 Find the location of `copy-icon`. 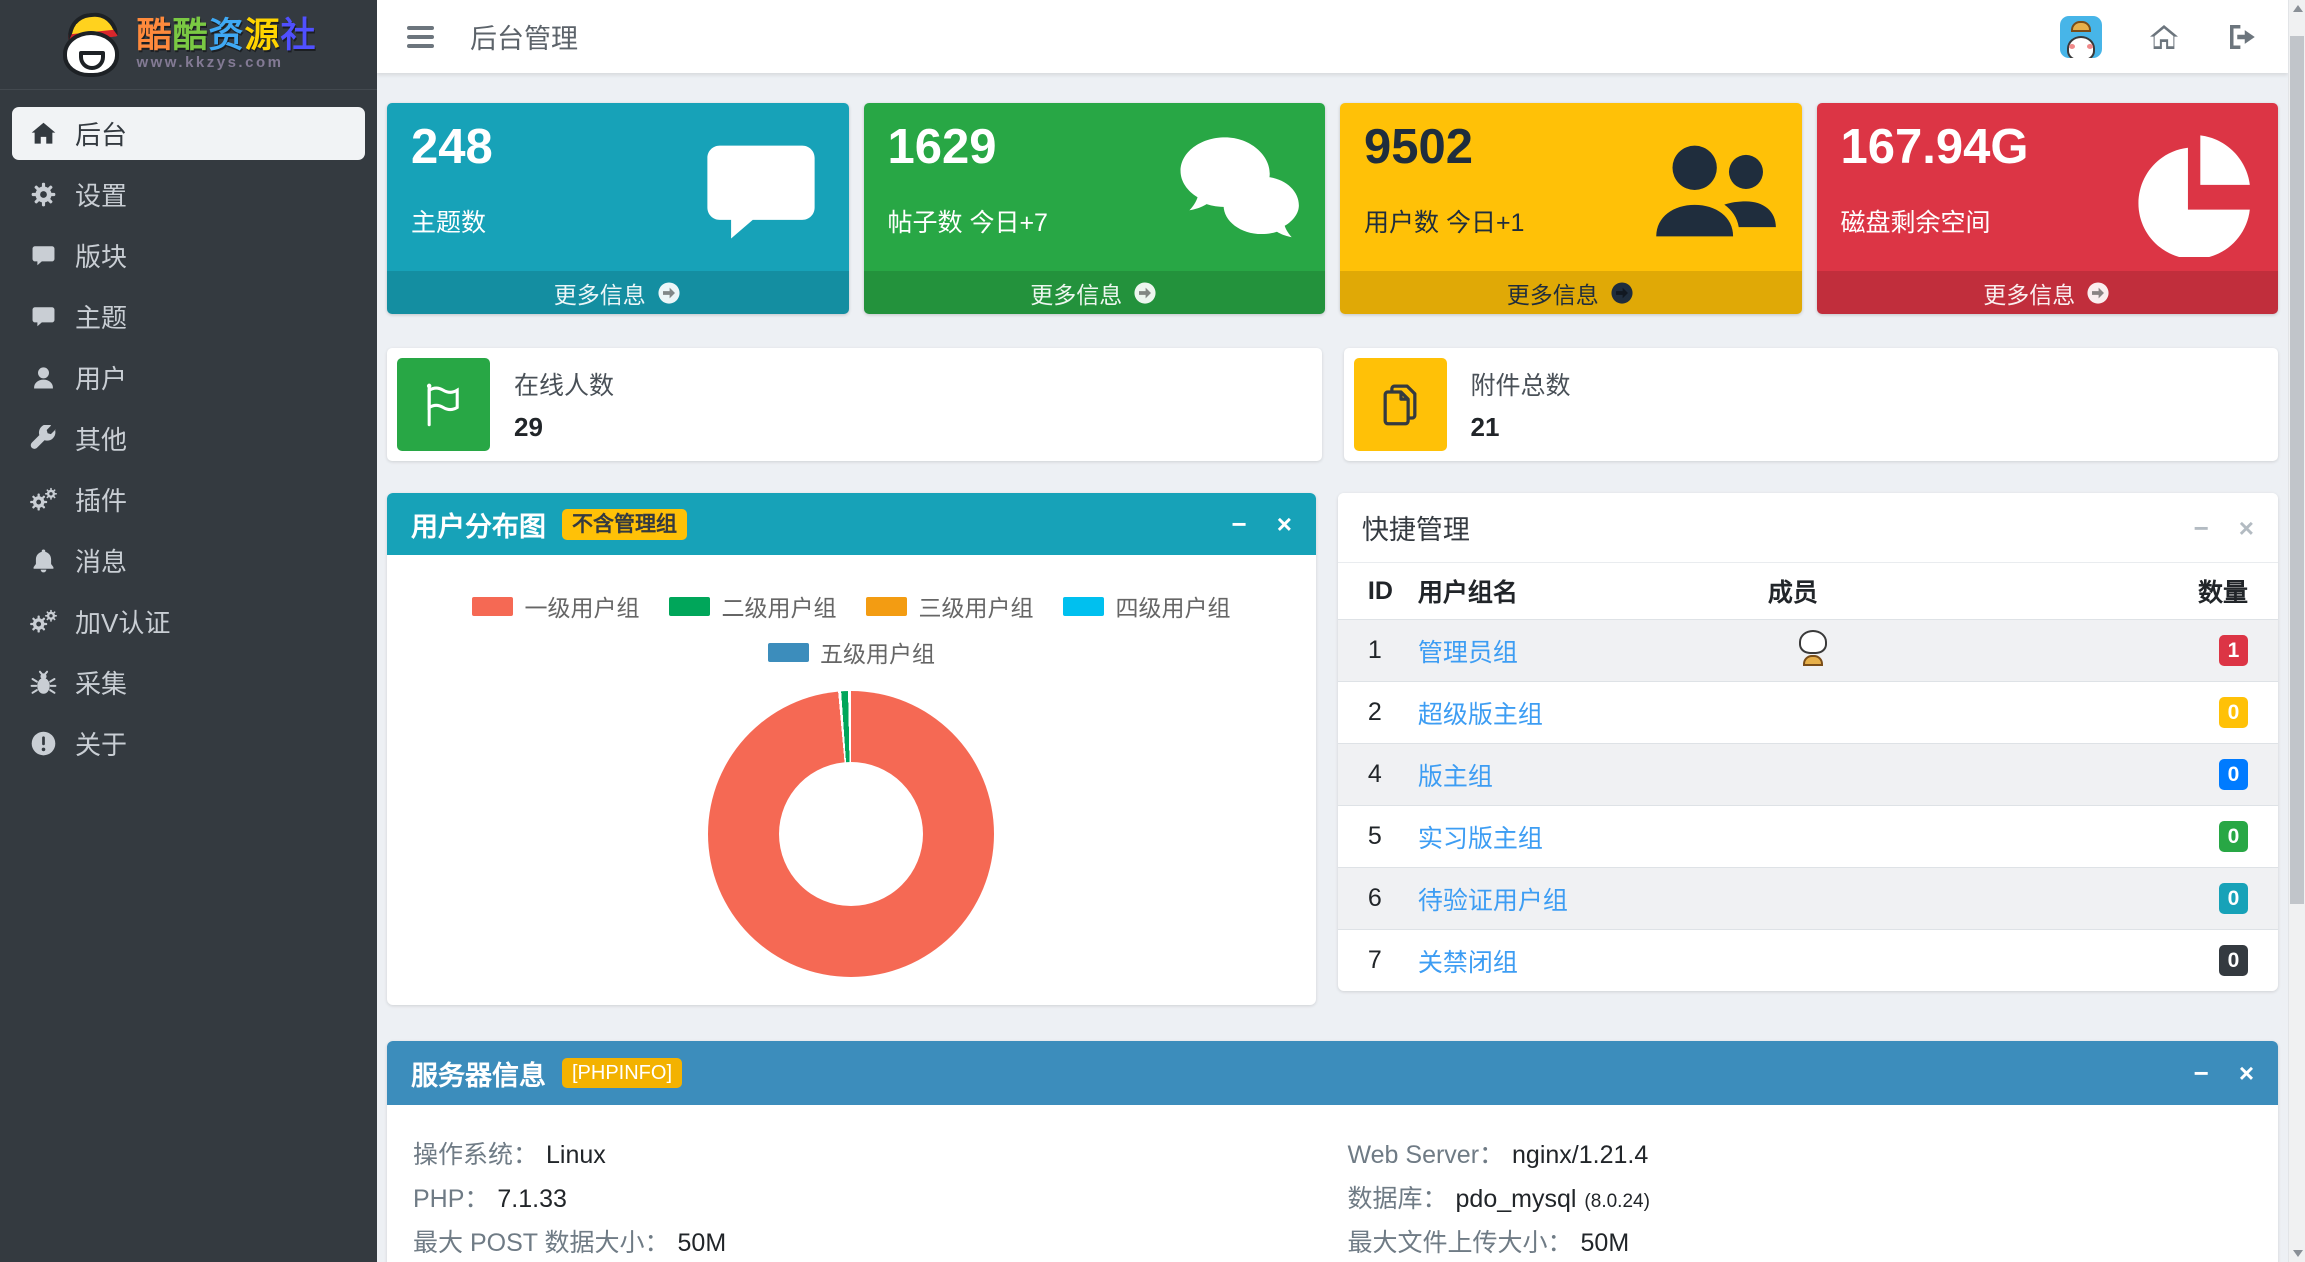

copy-icon is located at coordinates (1400, 404).